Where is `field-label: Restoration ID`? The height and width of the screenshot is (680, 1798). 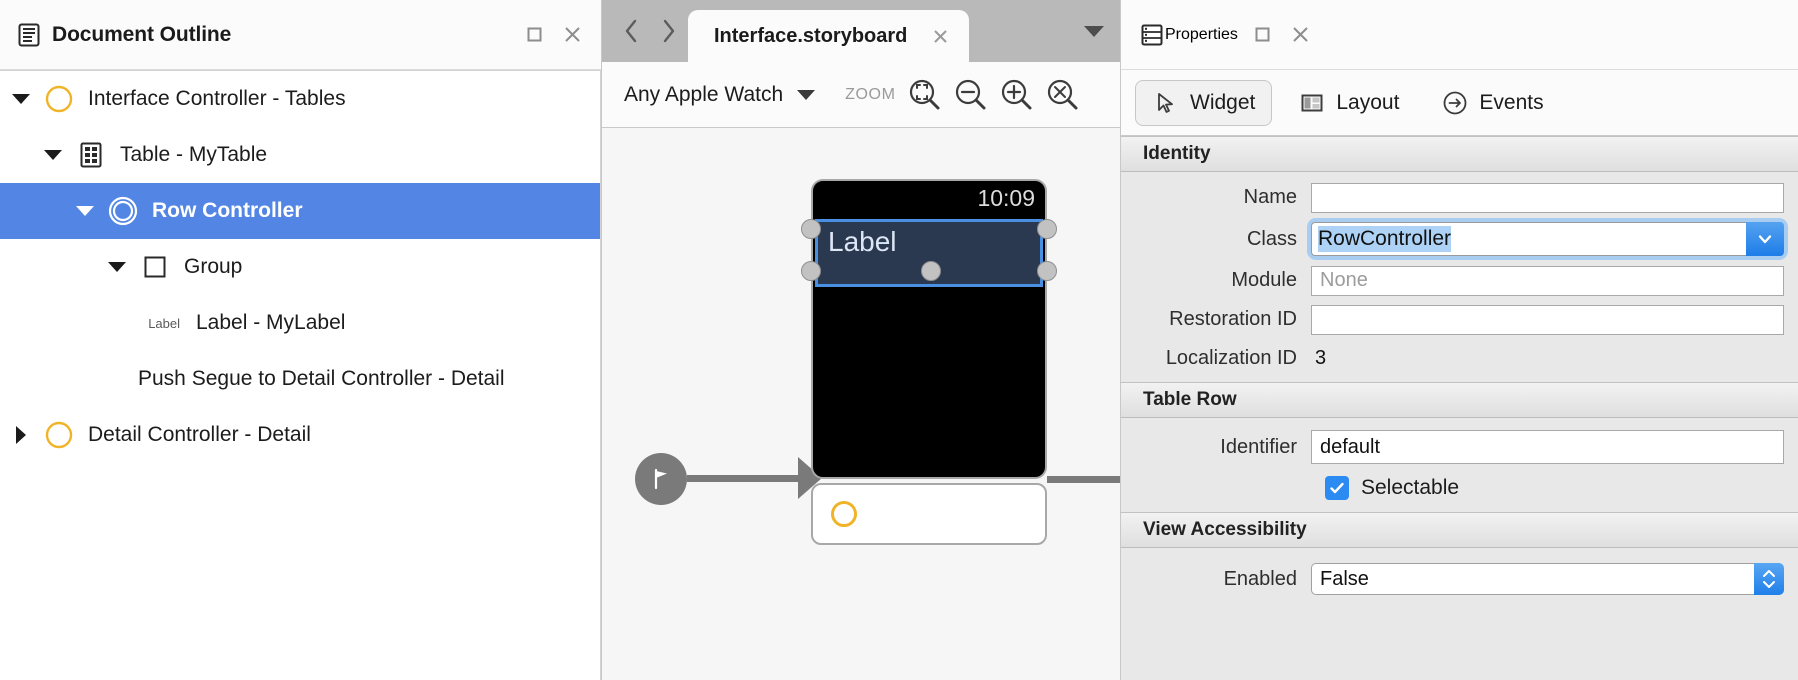
field-label: Restoration ID is located at coordinates (1233, 319).